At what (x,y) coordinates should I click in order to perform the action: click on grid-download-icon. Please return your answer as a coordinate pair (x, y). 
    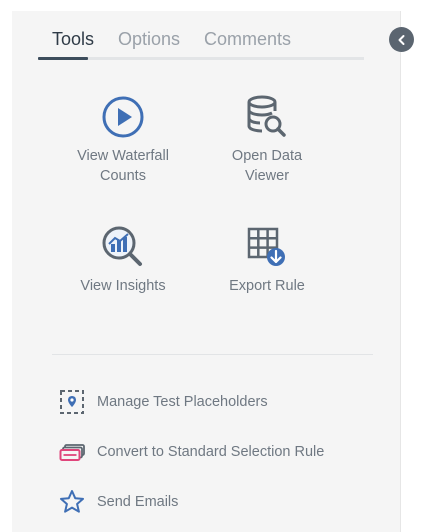
    Looking at the image, I should click on (267, 247).